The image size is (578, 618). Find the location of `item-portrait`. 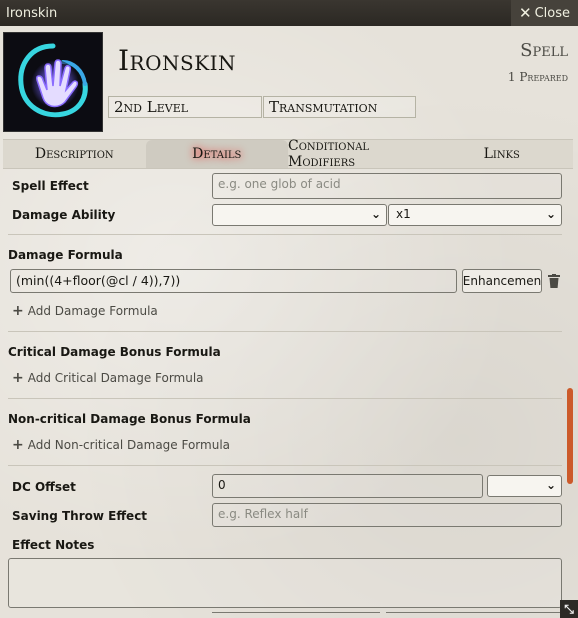

item-portrait is located at coordinates (53, 82).